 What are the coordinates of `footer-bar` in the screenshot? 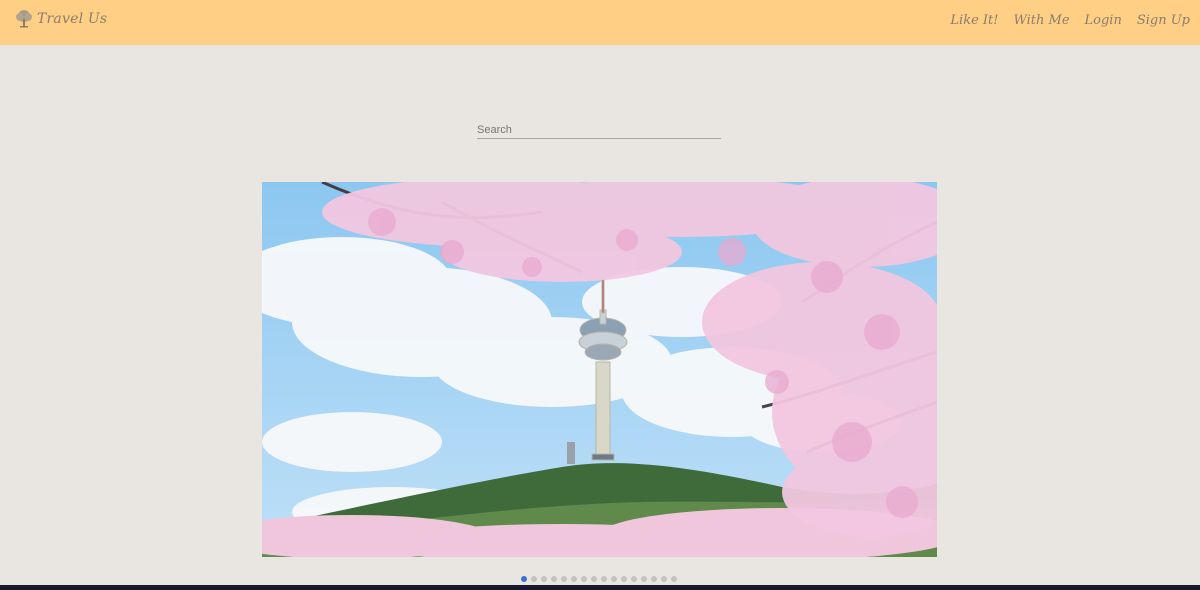 It's located at (600, 587).